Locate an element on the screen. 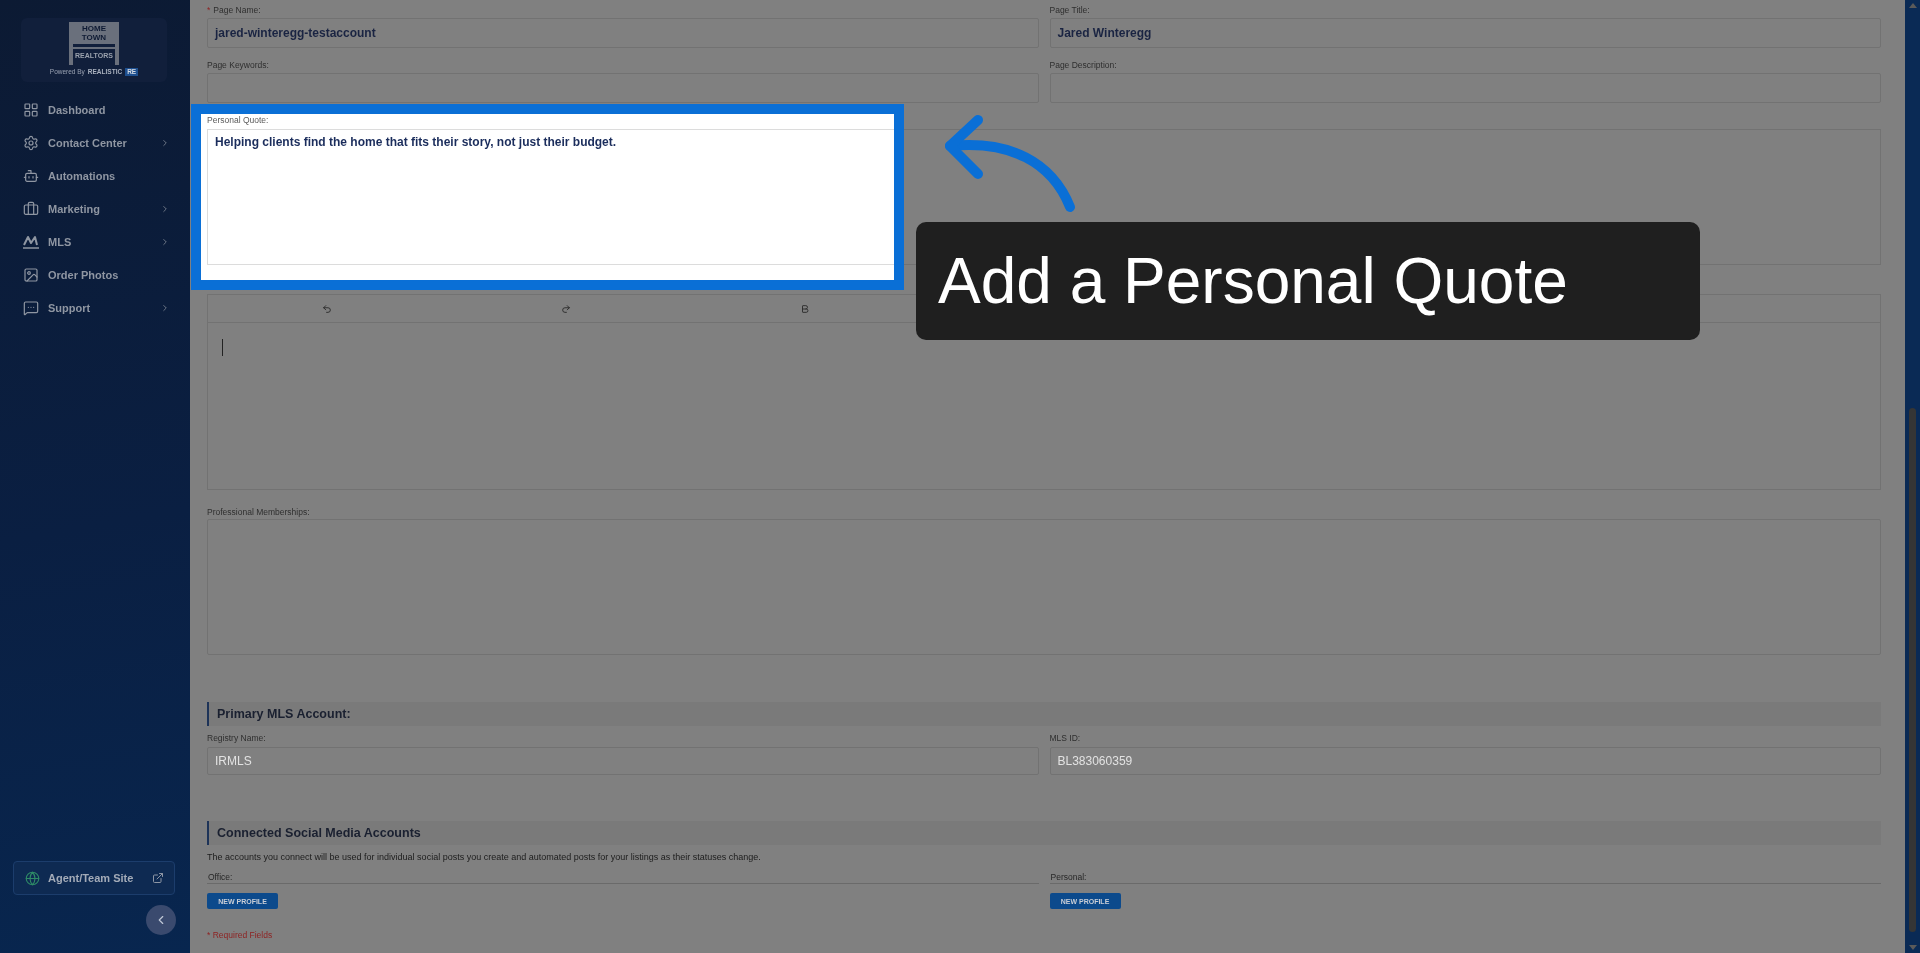 This screenshot has width=1920, height=953. grid-icon is located at coordinates (31, 109).